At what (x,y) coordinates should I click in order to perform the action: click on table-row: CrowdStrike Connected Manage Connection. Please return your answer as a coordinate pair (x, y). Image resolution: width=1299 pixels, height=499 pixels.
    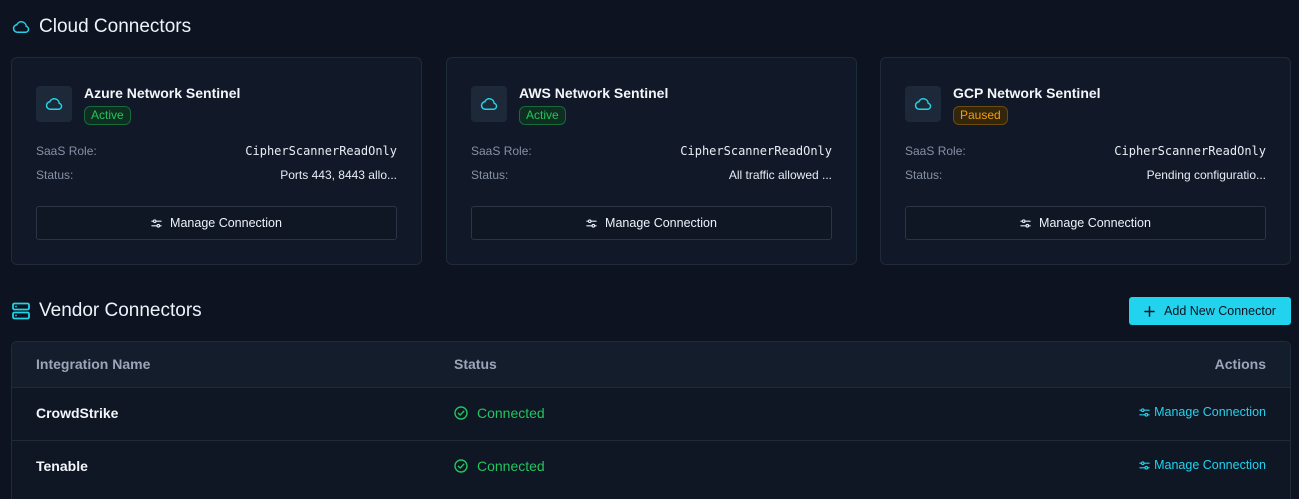
    Looking at the image, I should click on (651, 413).